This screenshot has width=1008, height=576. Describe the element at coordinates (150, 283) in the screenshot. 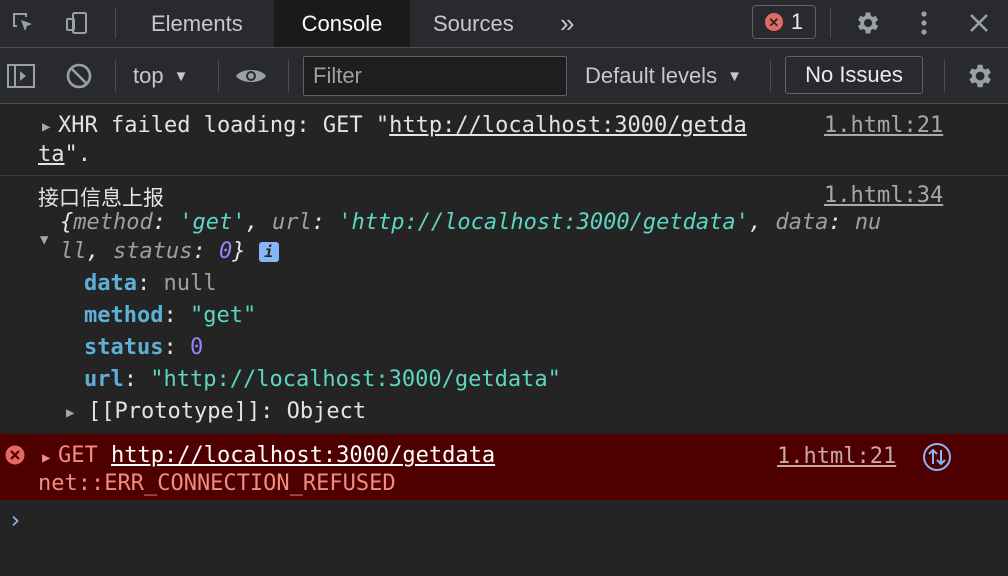

I see `object-property: data: null` at that location.